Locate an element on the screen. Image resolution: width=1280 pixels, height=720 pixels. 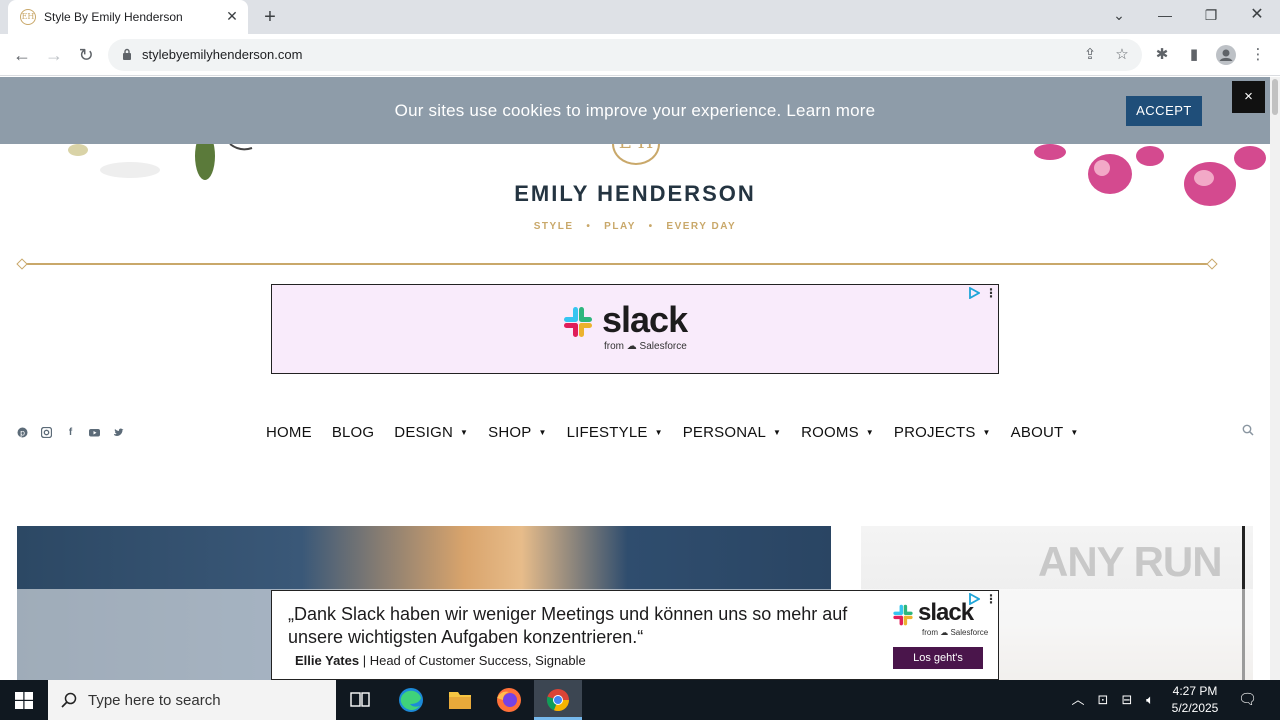
nav-item-about: ABOUT ▼ is located at coordinates (1045, 432).